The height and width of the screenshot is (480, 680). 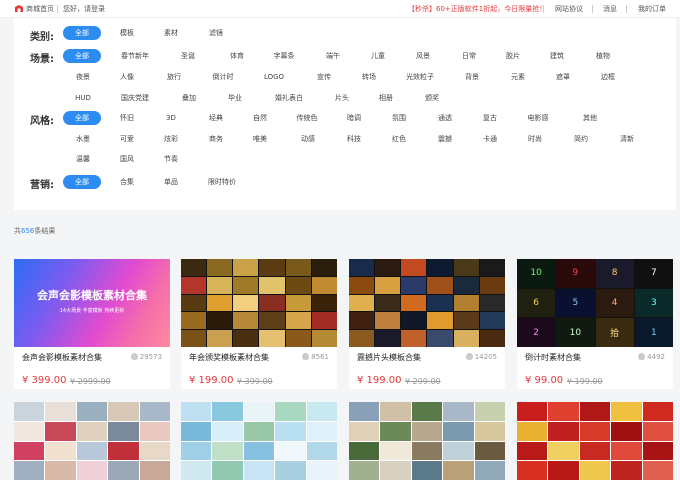 What do you see at coordinates (189, 98) in the screenshot?
I see `scene-pill: 叠加` at bounding box center [189, 98].